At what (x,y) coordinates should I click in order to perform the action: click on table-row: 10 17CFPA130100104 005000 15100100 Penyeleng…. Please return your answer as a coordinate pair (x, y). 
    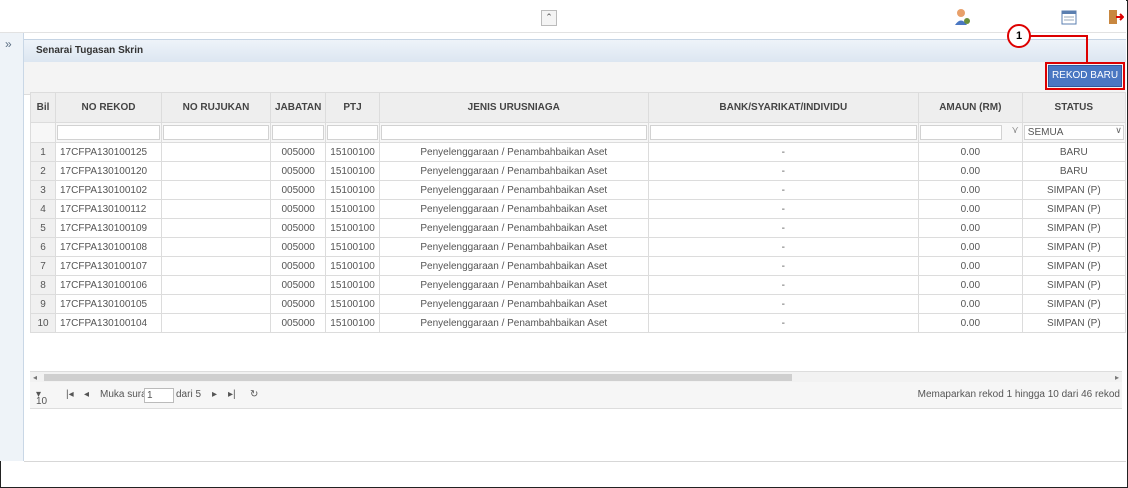
    Looking at the image, I should click on (578, 323).